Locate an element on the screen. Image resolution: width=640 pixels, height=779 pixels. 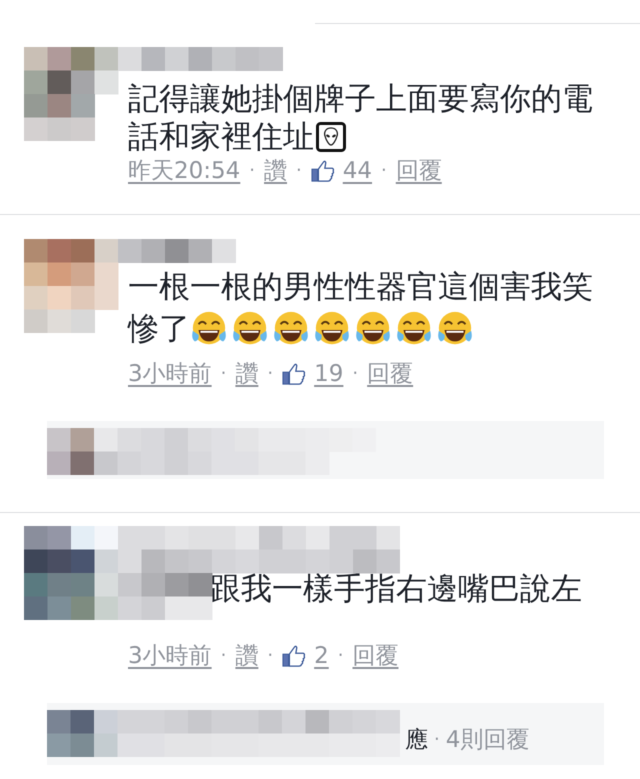
reply-count-link: 4則回覆 is located at coordinates (488, 739).